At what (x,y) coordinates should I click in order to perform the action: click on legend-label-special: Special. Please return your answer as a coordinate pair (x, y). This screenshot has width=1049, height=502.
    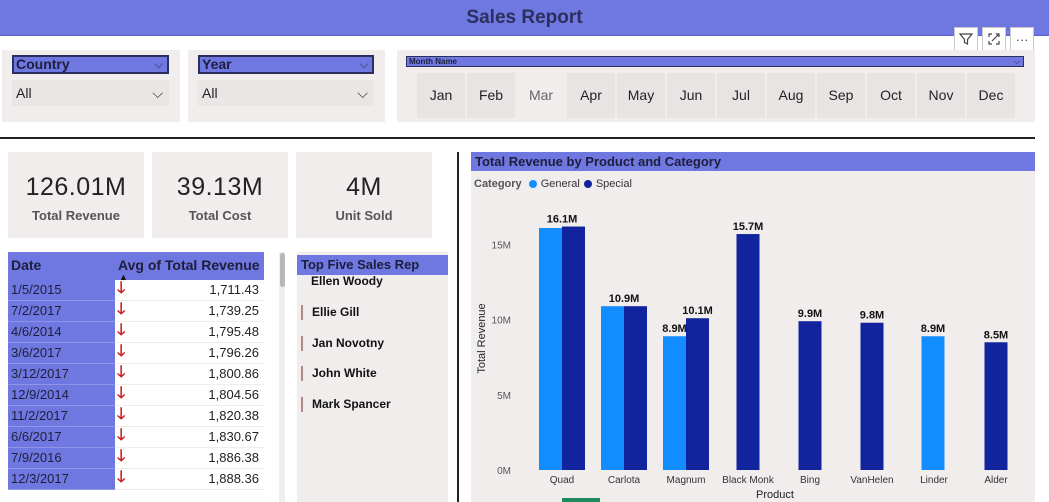
    Looking at the image, I should click on (614, 184).